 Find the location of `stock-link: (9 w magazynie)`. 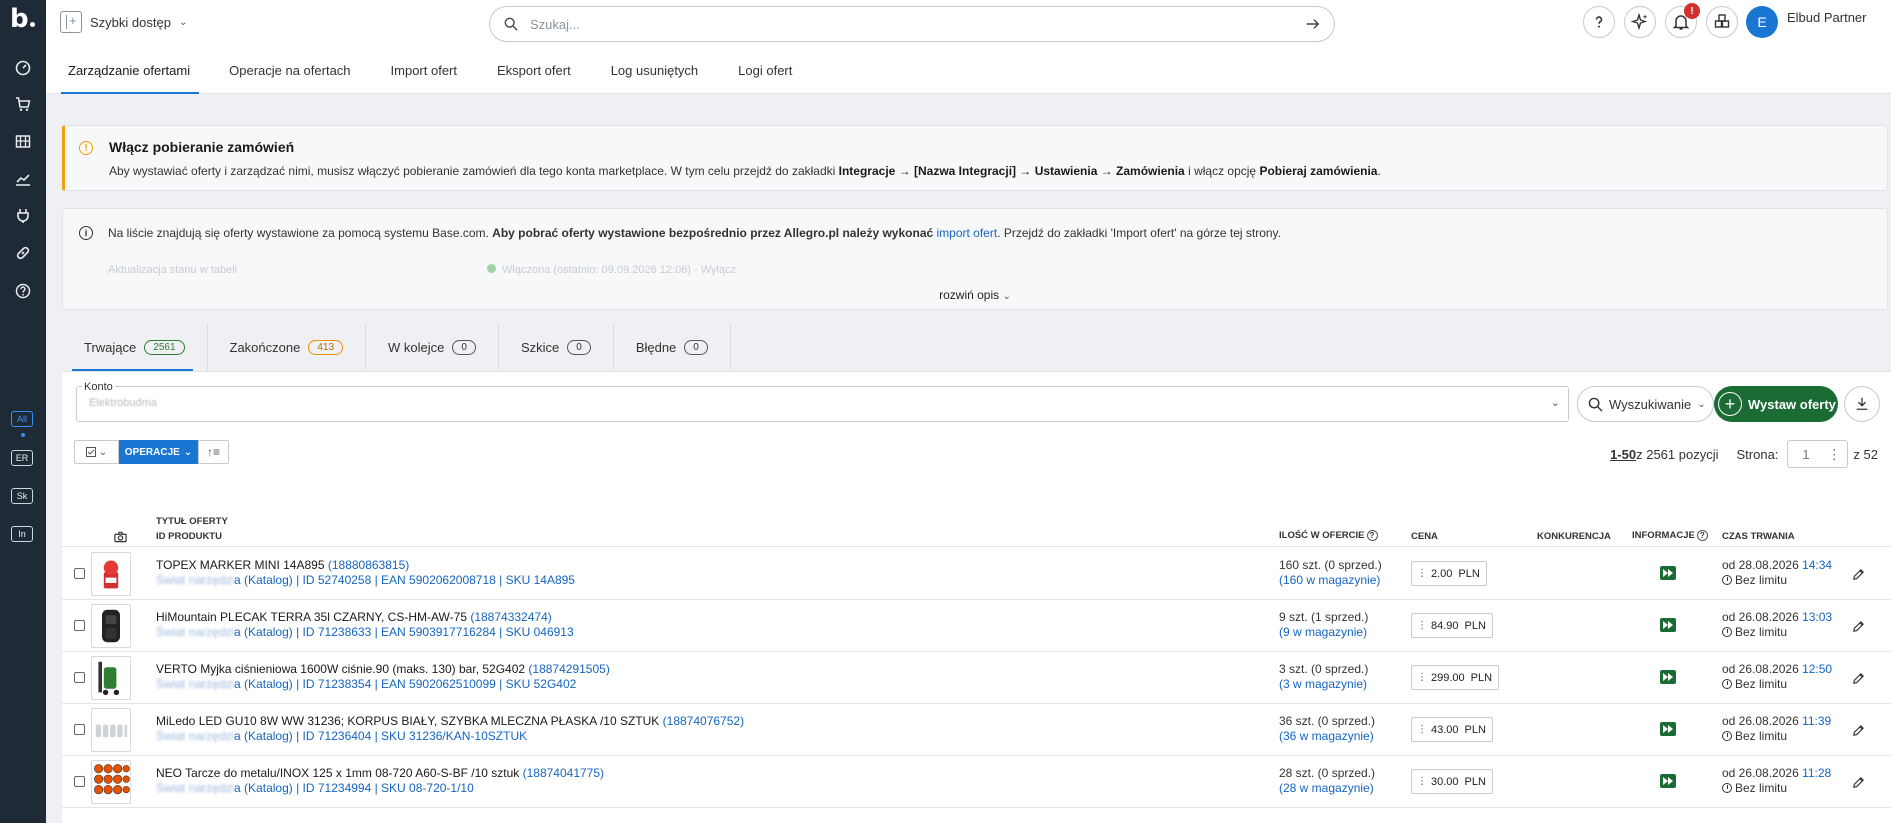

stock-link: (9 w magazynie) is located at coordinates (1323, 632).